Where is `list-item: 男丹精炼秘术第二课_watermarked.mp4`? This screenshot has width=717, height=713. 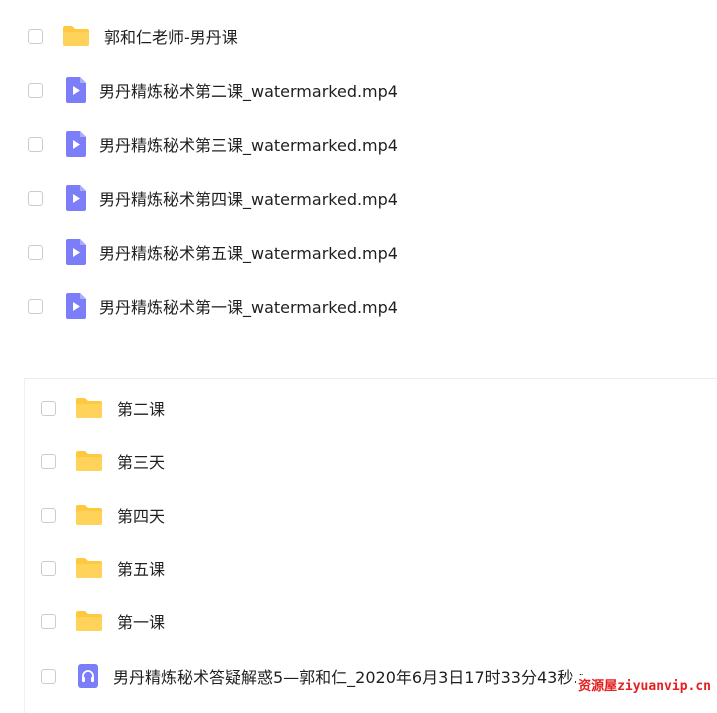
list-item: 男丹精炼秘术第二课_watermarked.mp4 is located at coordinates (213, 90).